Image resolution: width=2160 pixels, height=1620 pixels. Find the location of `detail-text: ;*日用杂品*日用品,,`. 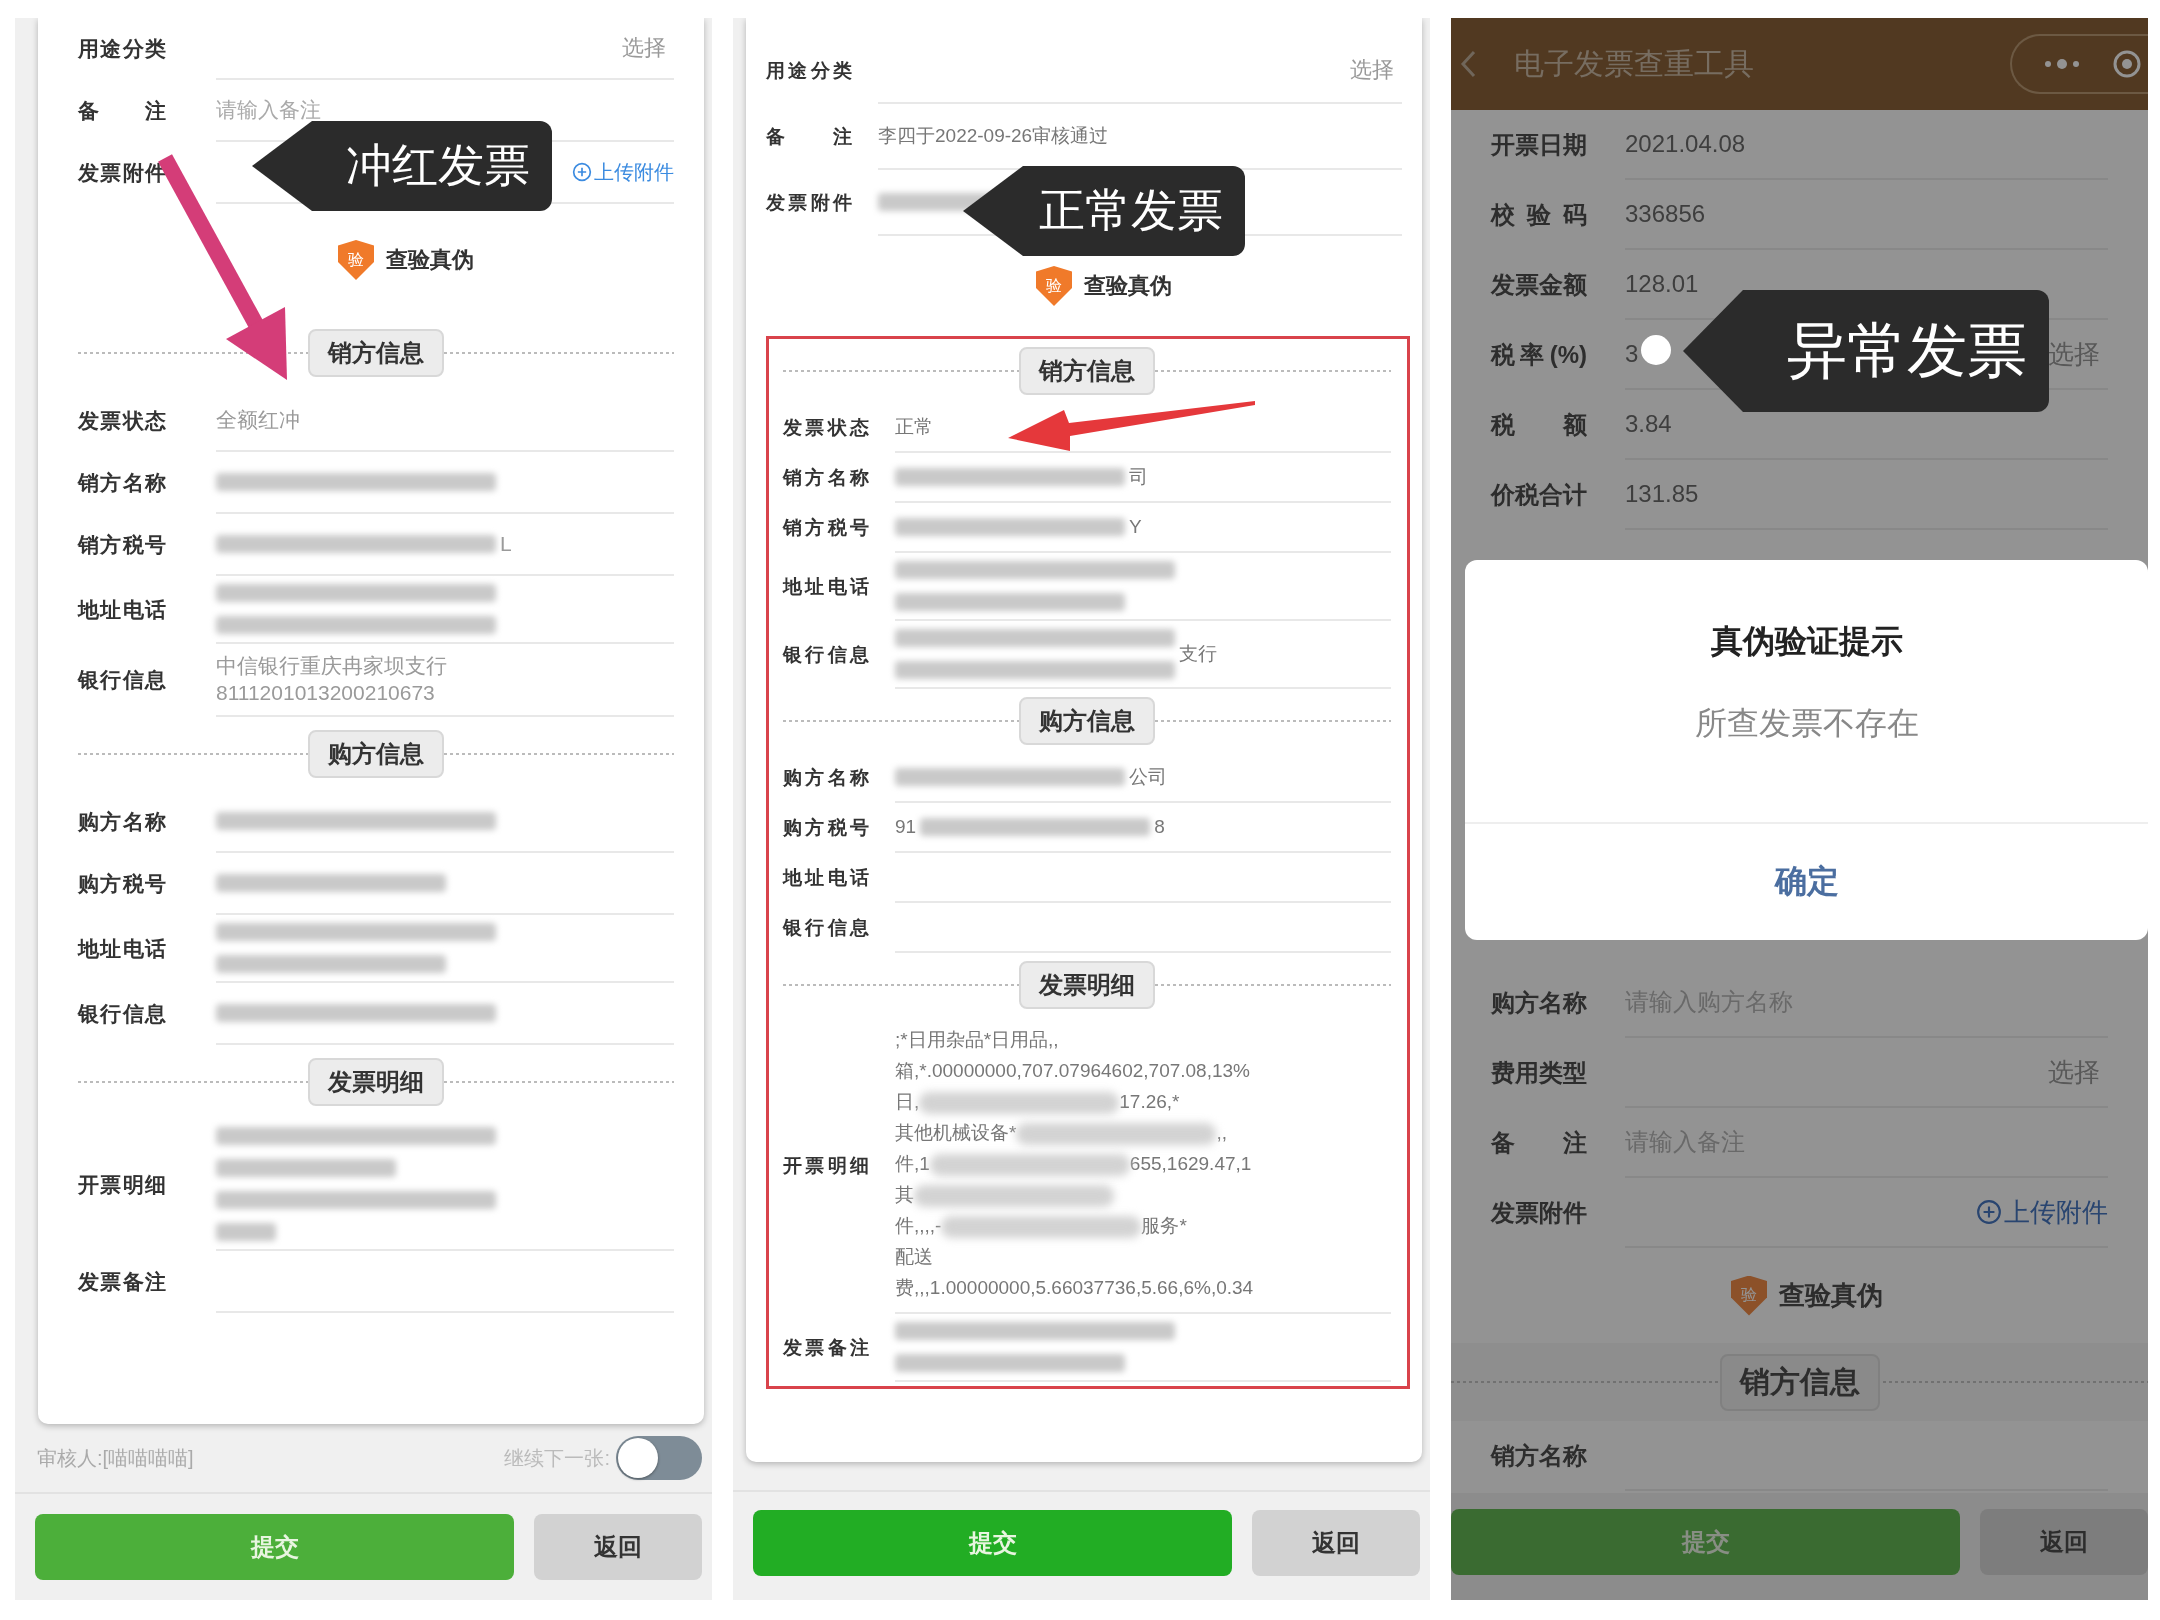

detail-text: ;*日用杂品*日用品,, is located at coordinates (977, 1040).